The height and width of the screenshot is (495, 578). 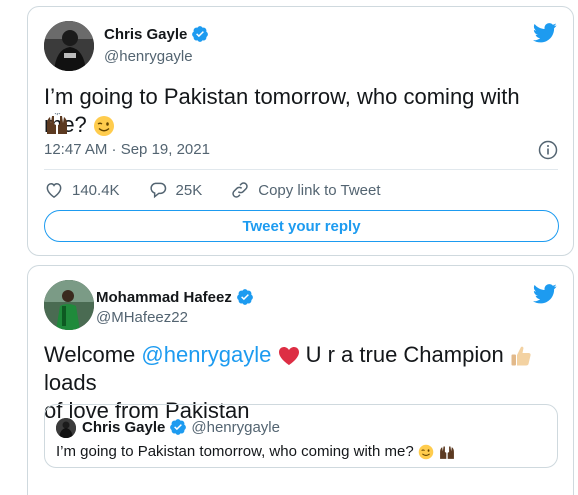 I want to click on author-handle: @henrygayle, so click(x=148, y=56).